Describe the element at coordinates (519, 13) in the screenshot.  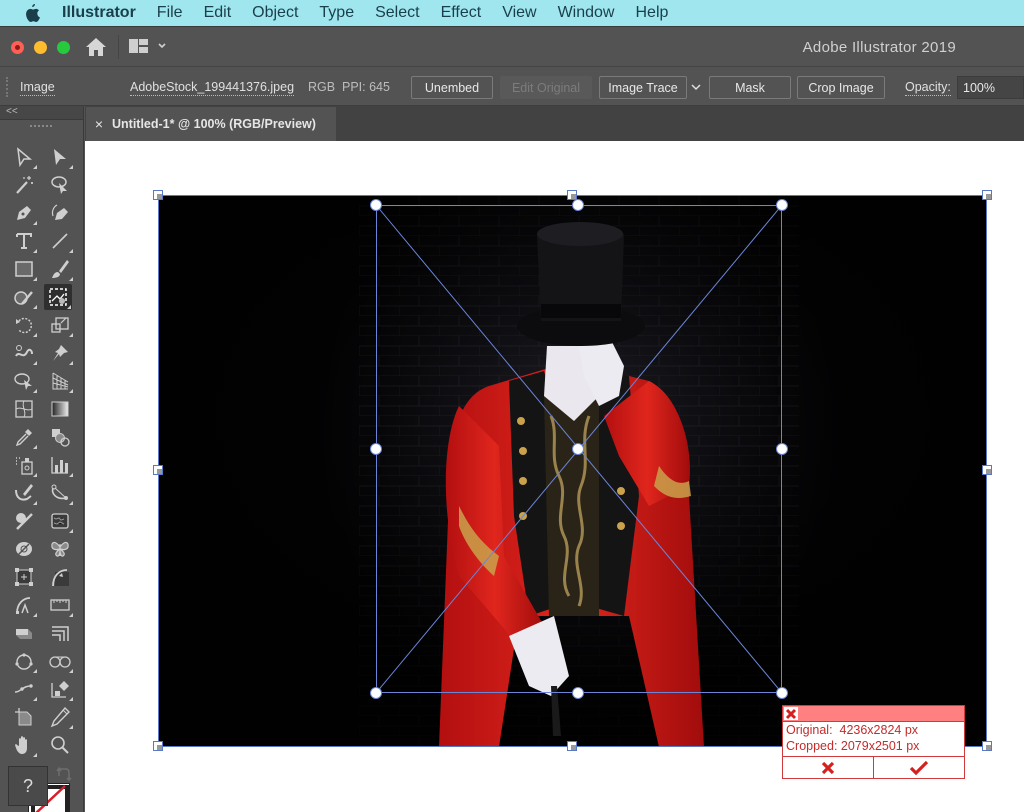
I see `menu-view: View` at that location.